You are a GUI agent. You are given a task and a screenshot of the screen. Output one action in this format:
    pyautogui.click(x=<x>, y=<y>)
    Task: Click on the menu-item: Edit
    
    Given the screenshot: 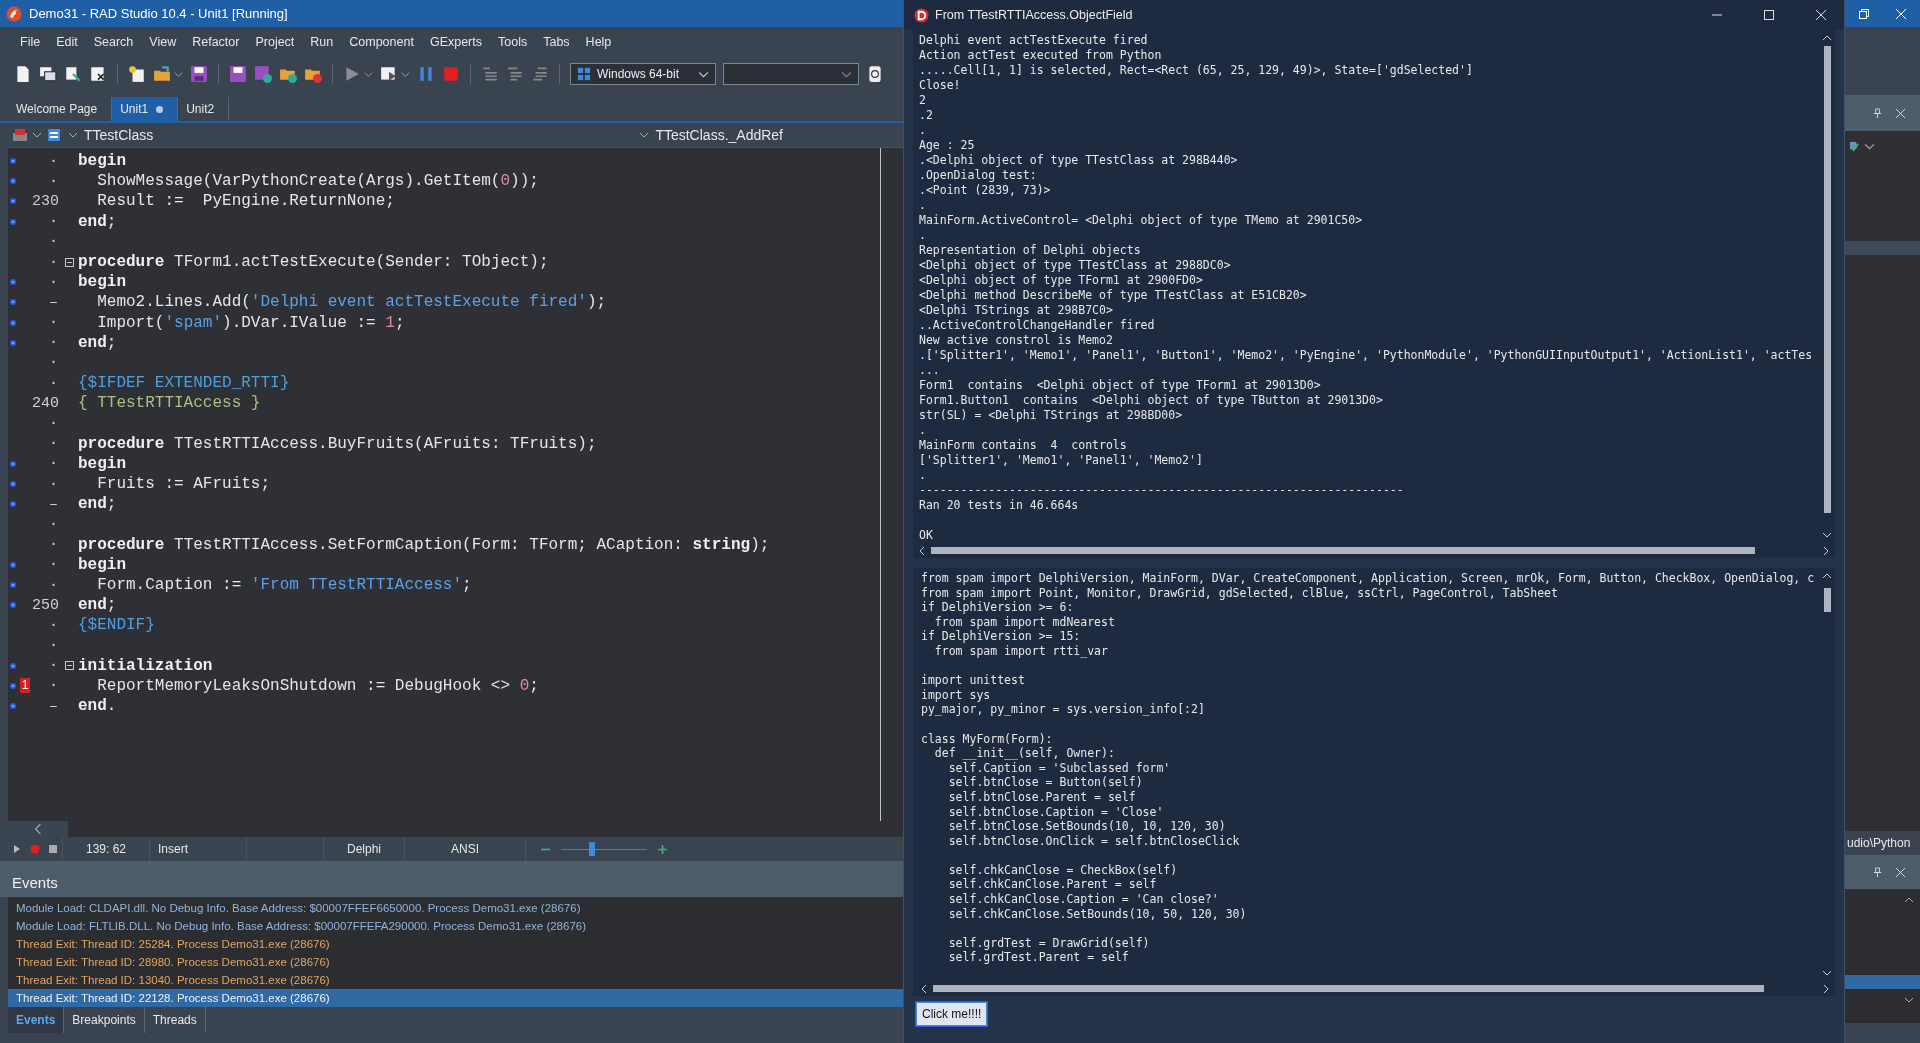 What is the action you would take?
    pyautogui.click(x=67, y=42)
    